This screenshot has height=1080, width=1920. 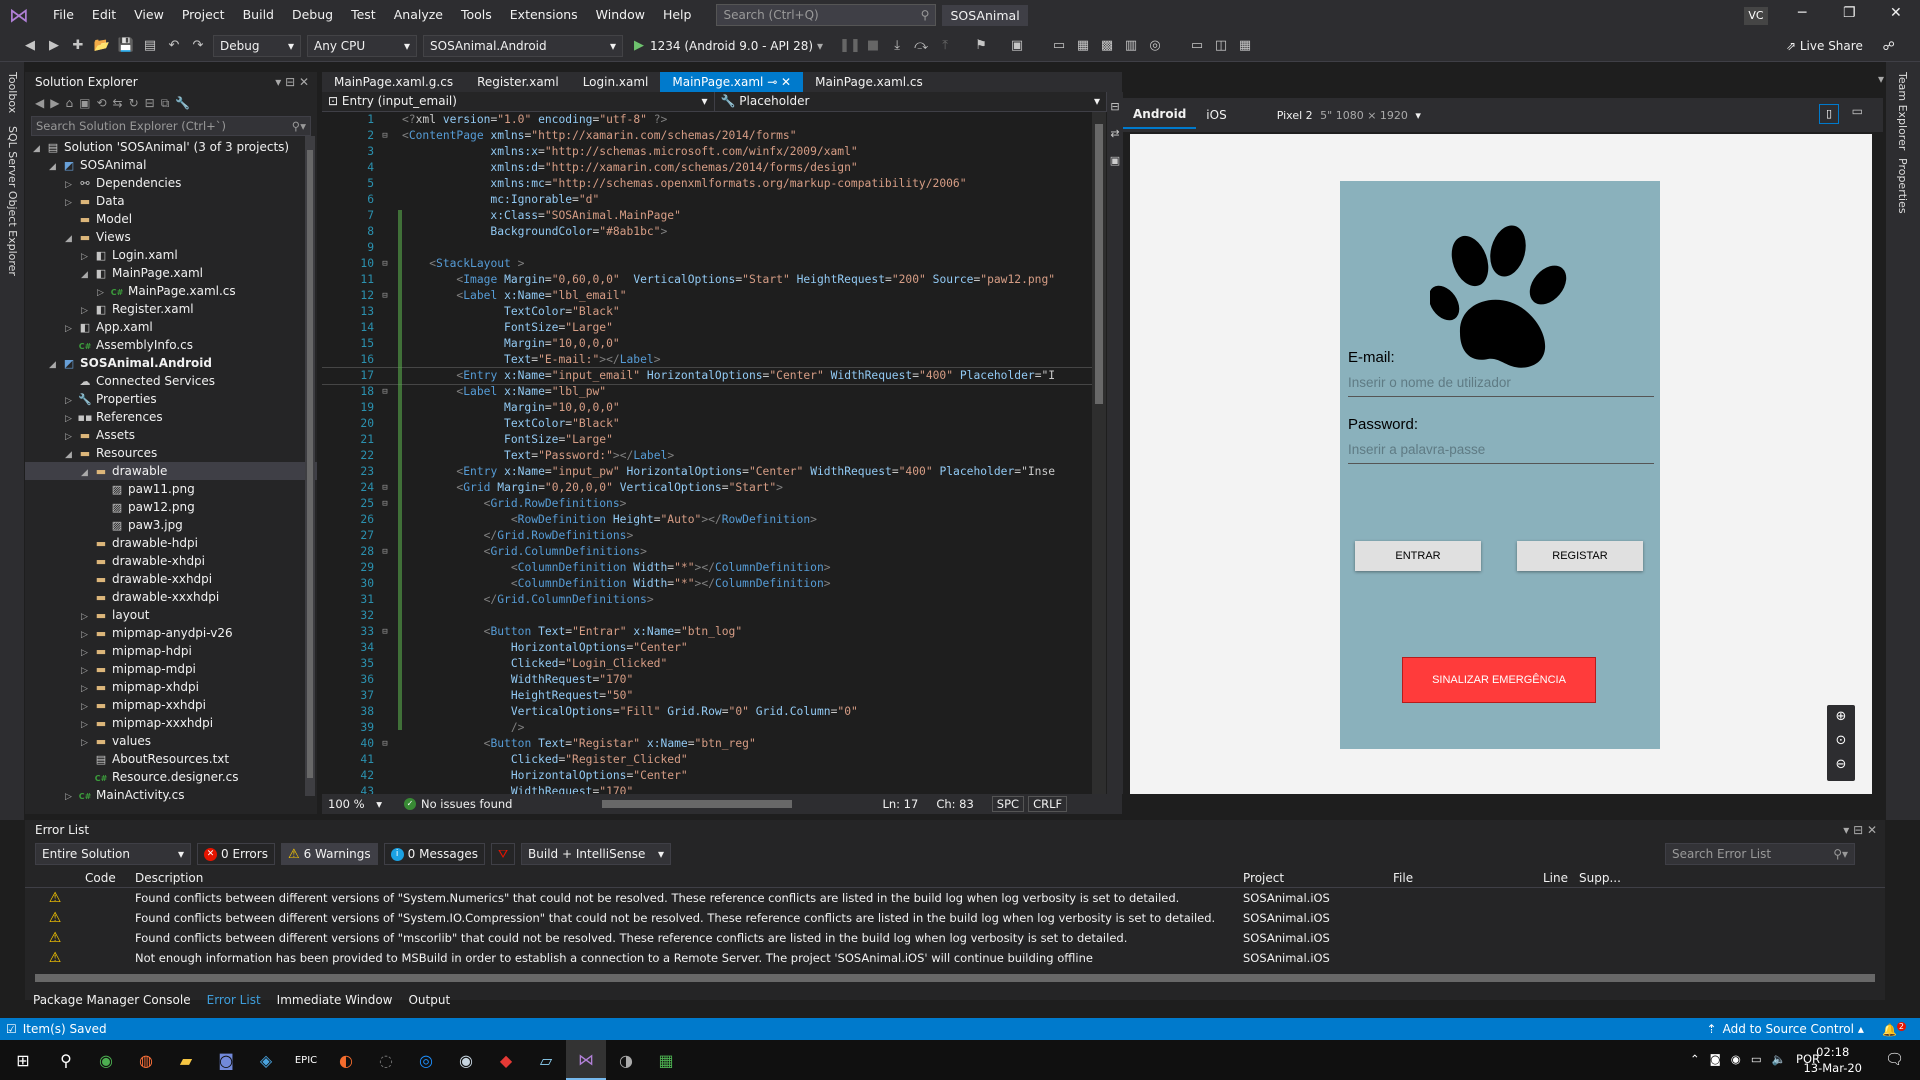 What do you see at coordinates (981, 45) in the screenshot?
I see `bookmark-icon: ⚑` at bounding box center [981, 45].